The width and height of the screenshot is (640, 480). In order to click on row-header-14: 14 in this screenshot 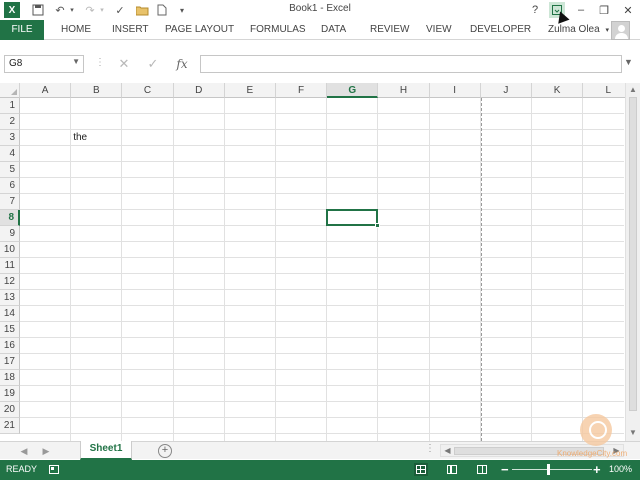, I will do `click(10, 314)`.